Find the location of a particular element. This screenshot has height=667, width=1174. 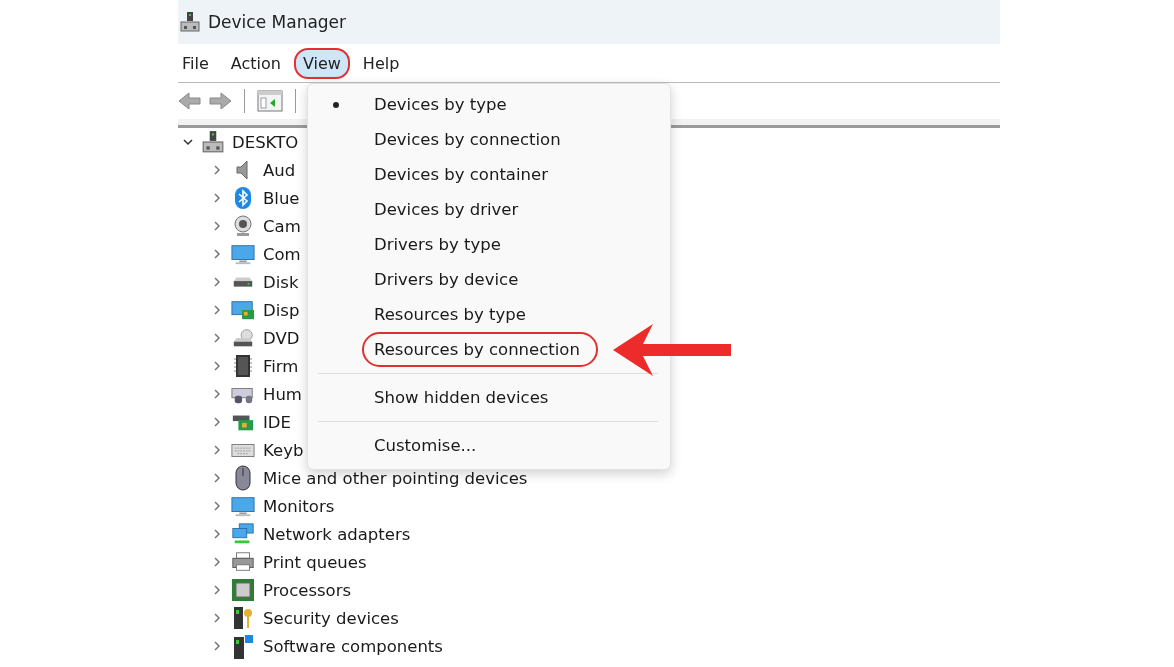

menu-item: Devices by connection is located at coordinates (470, 139).